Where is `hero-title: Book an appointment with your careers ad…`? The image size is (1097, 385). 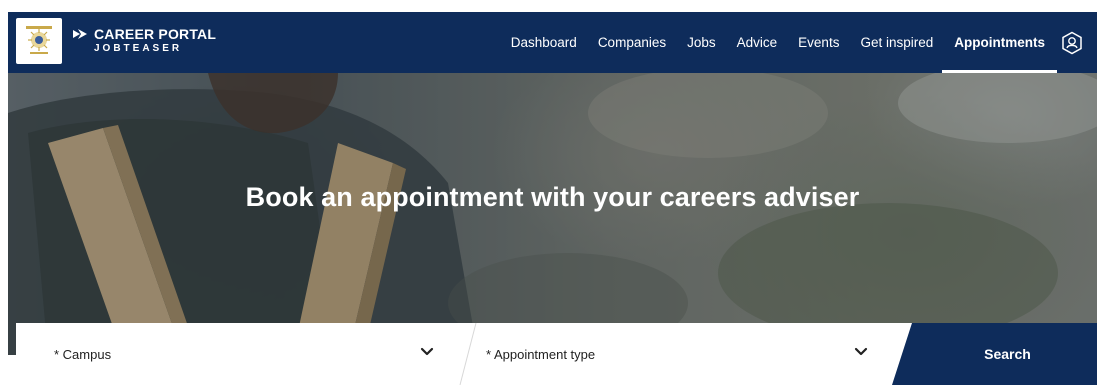
hero-title: Book an appointment with your careers ad… is located at coordinates (552, 197).